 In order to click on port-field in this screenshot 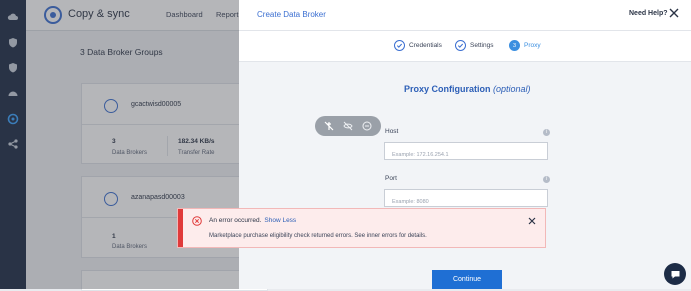, I will do `click(466, 199)`.